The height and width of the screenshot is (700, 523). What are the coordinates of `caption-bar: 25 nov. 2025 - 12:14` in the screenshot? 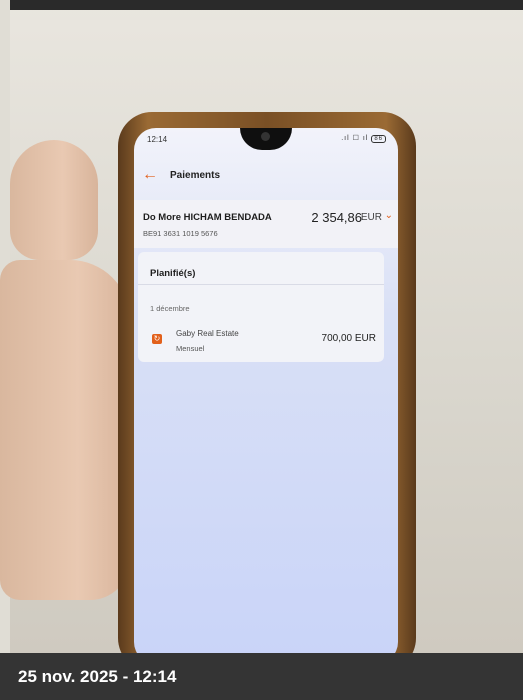 It's located at (261, 676).